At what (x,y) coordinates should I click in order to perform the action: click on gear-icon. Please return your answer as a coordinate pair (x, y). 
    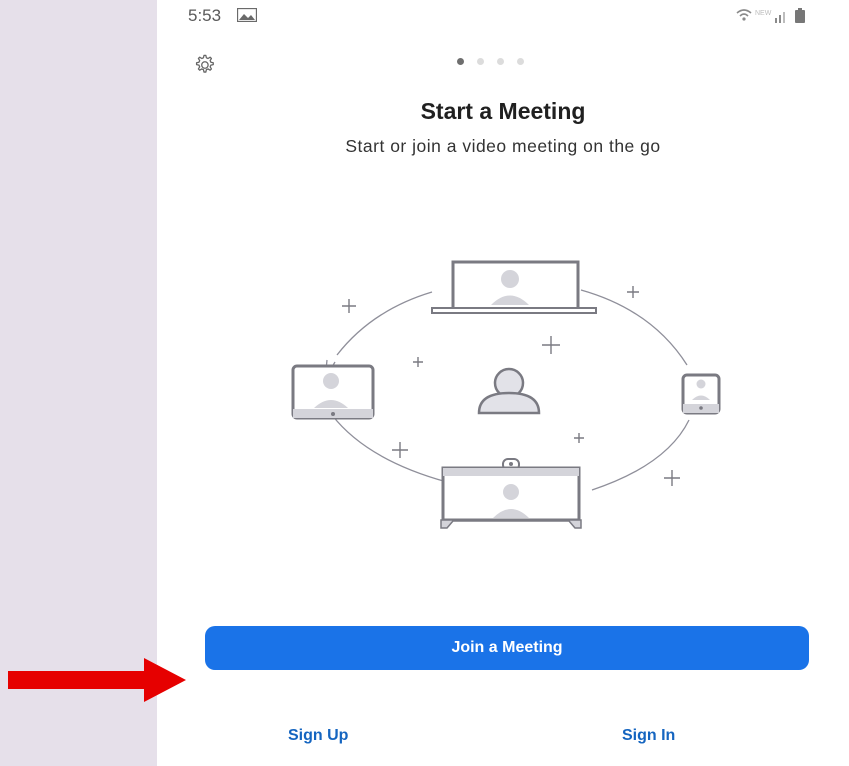
    Looking at the image, I should click on (204, 65).